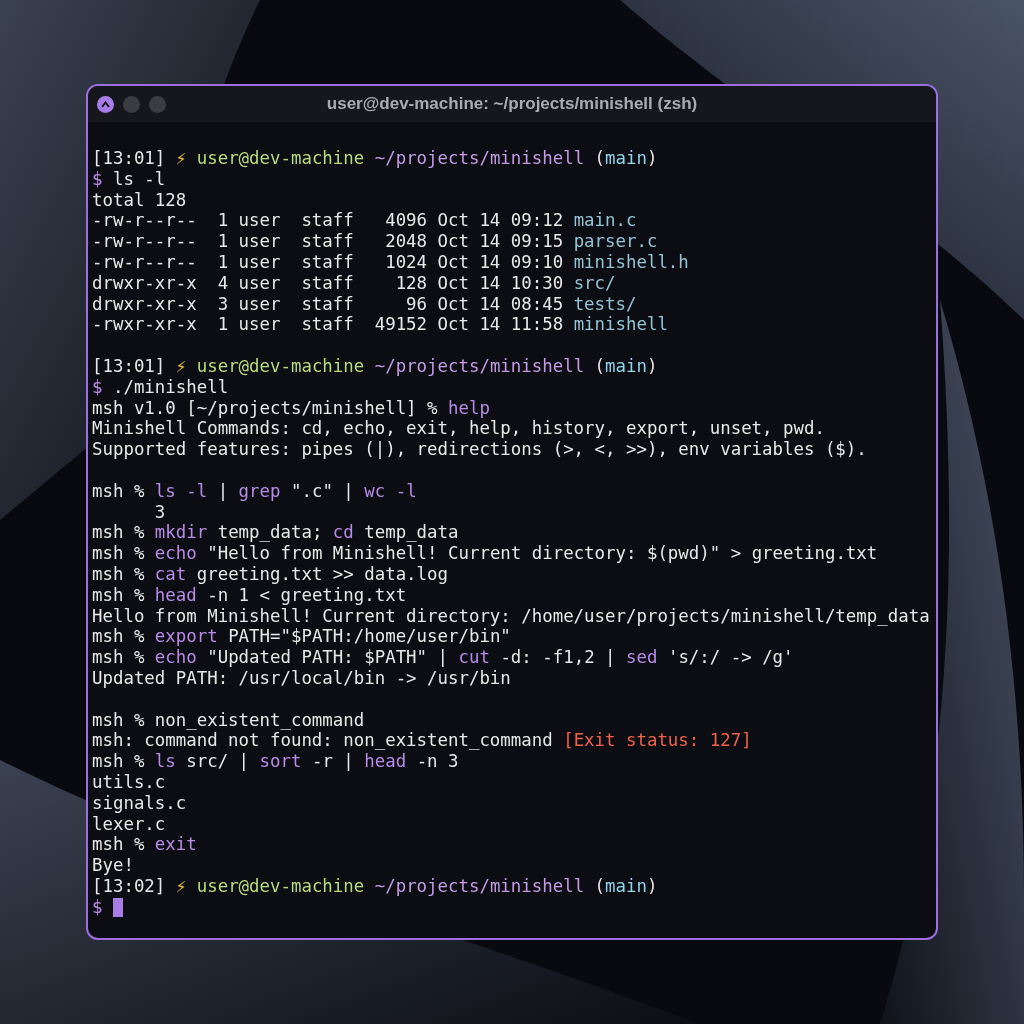 This screenshot has height=1024, width=1024. What do you see at coordinates (354, 283) in the screenshot?
I see `terminal-line: drwxr-xr-x 4 user staff 128 Oct 14 10:30 src/` at bounding box center [354, 283].